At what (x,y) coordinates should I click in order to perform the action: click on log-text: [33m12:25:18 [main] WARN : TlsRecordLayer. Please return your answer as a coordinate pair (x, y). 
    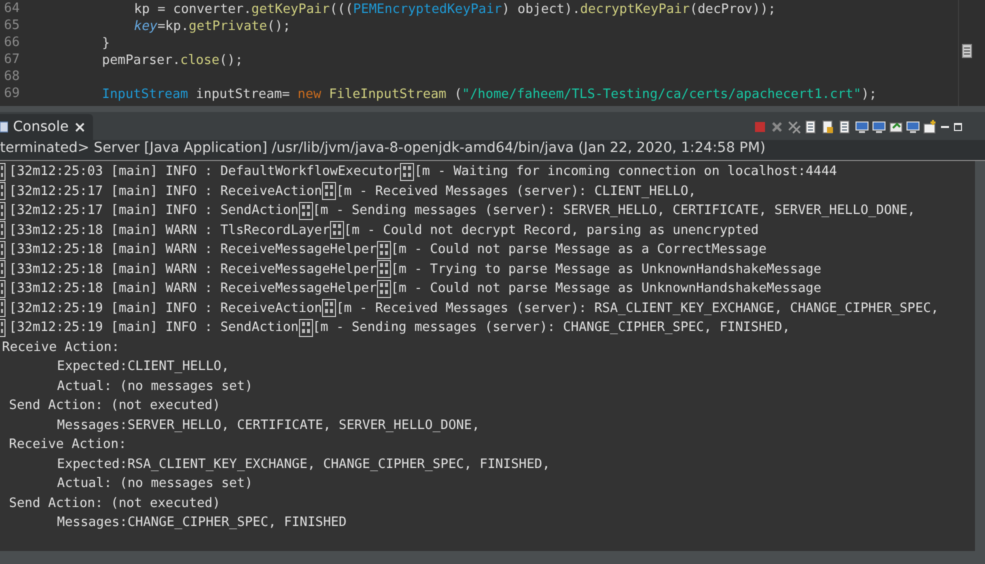
    Looking at the image, I should click on (169, 230).